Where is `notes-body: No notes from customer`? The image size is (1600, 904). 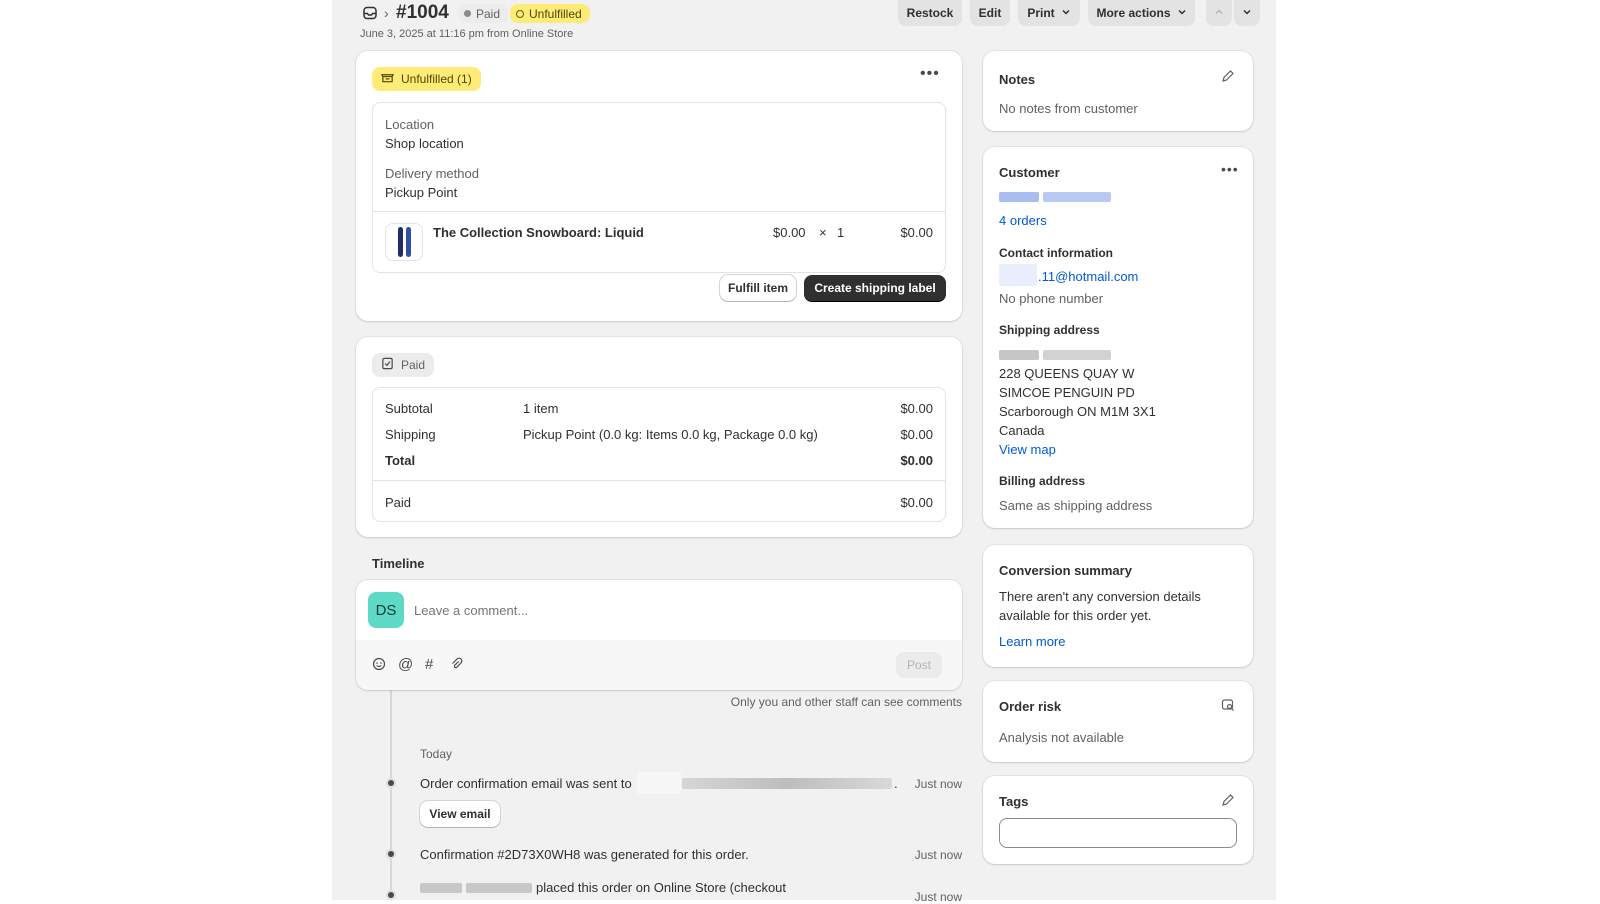
notes-body: No notes from customer is located at coordinates (1068, 108).